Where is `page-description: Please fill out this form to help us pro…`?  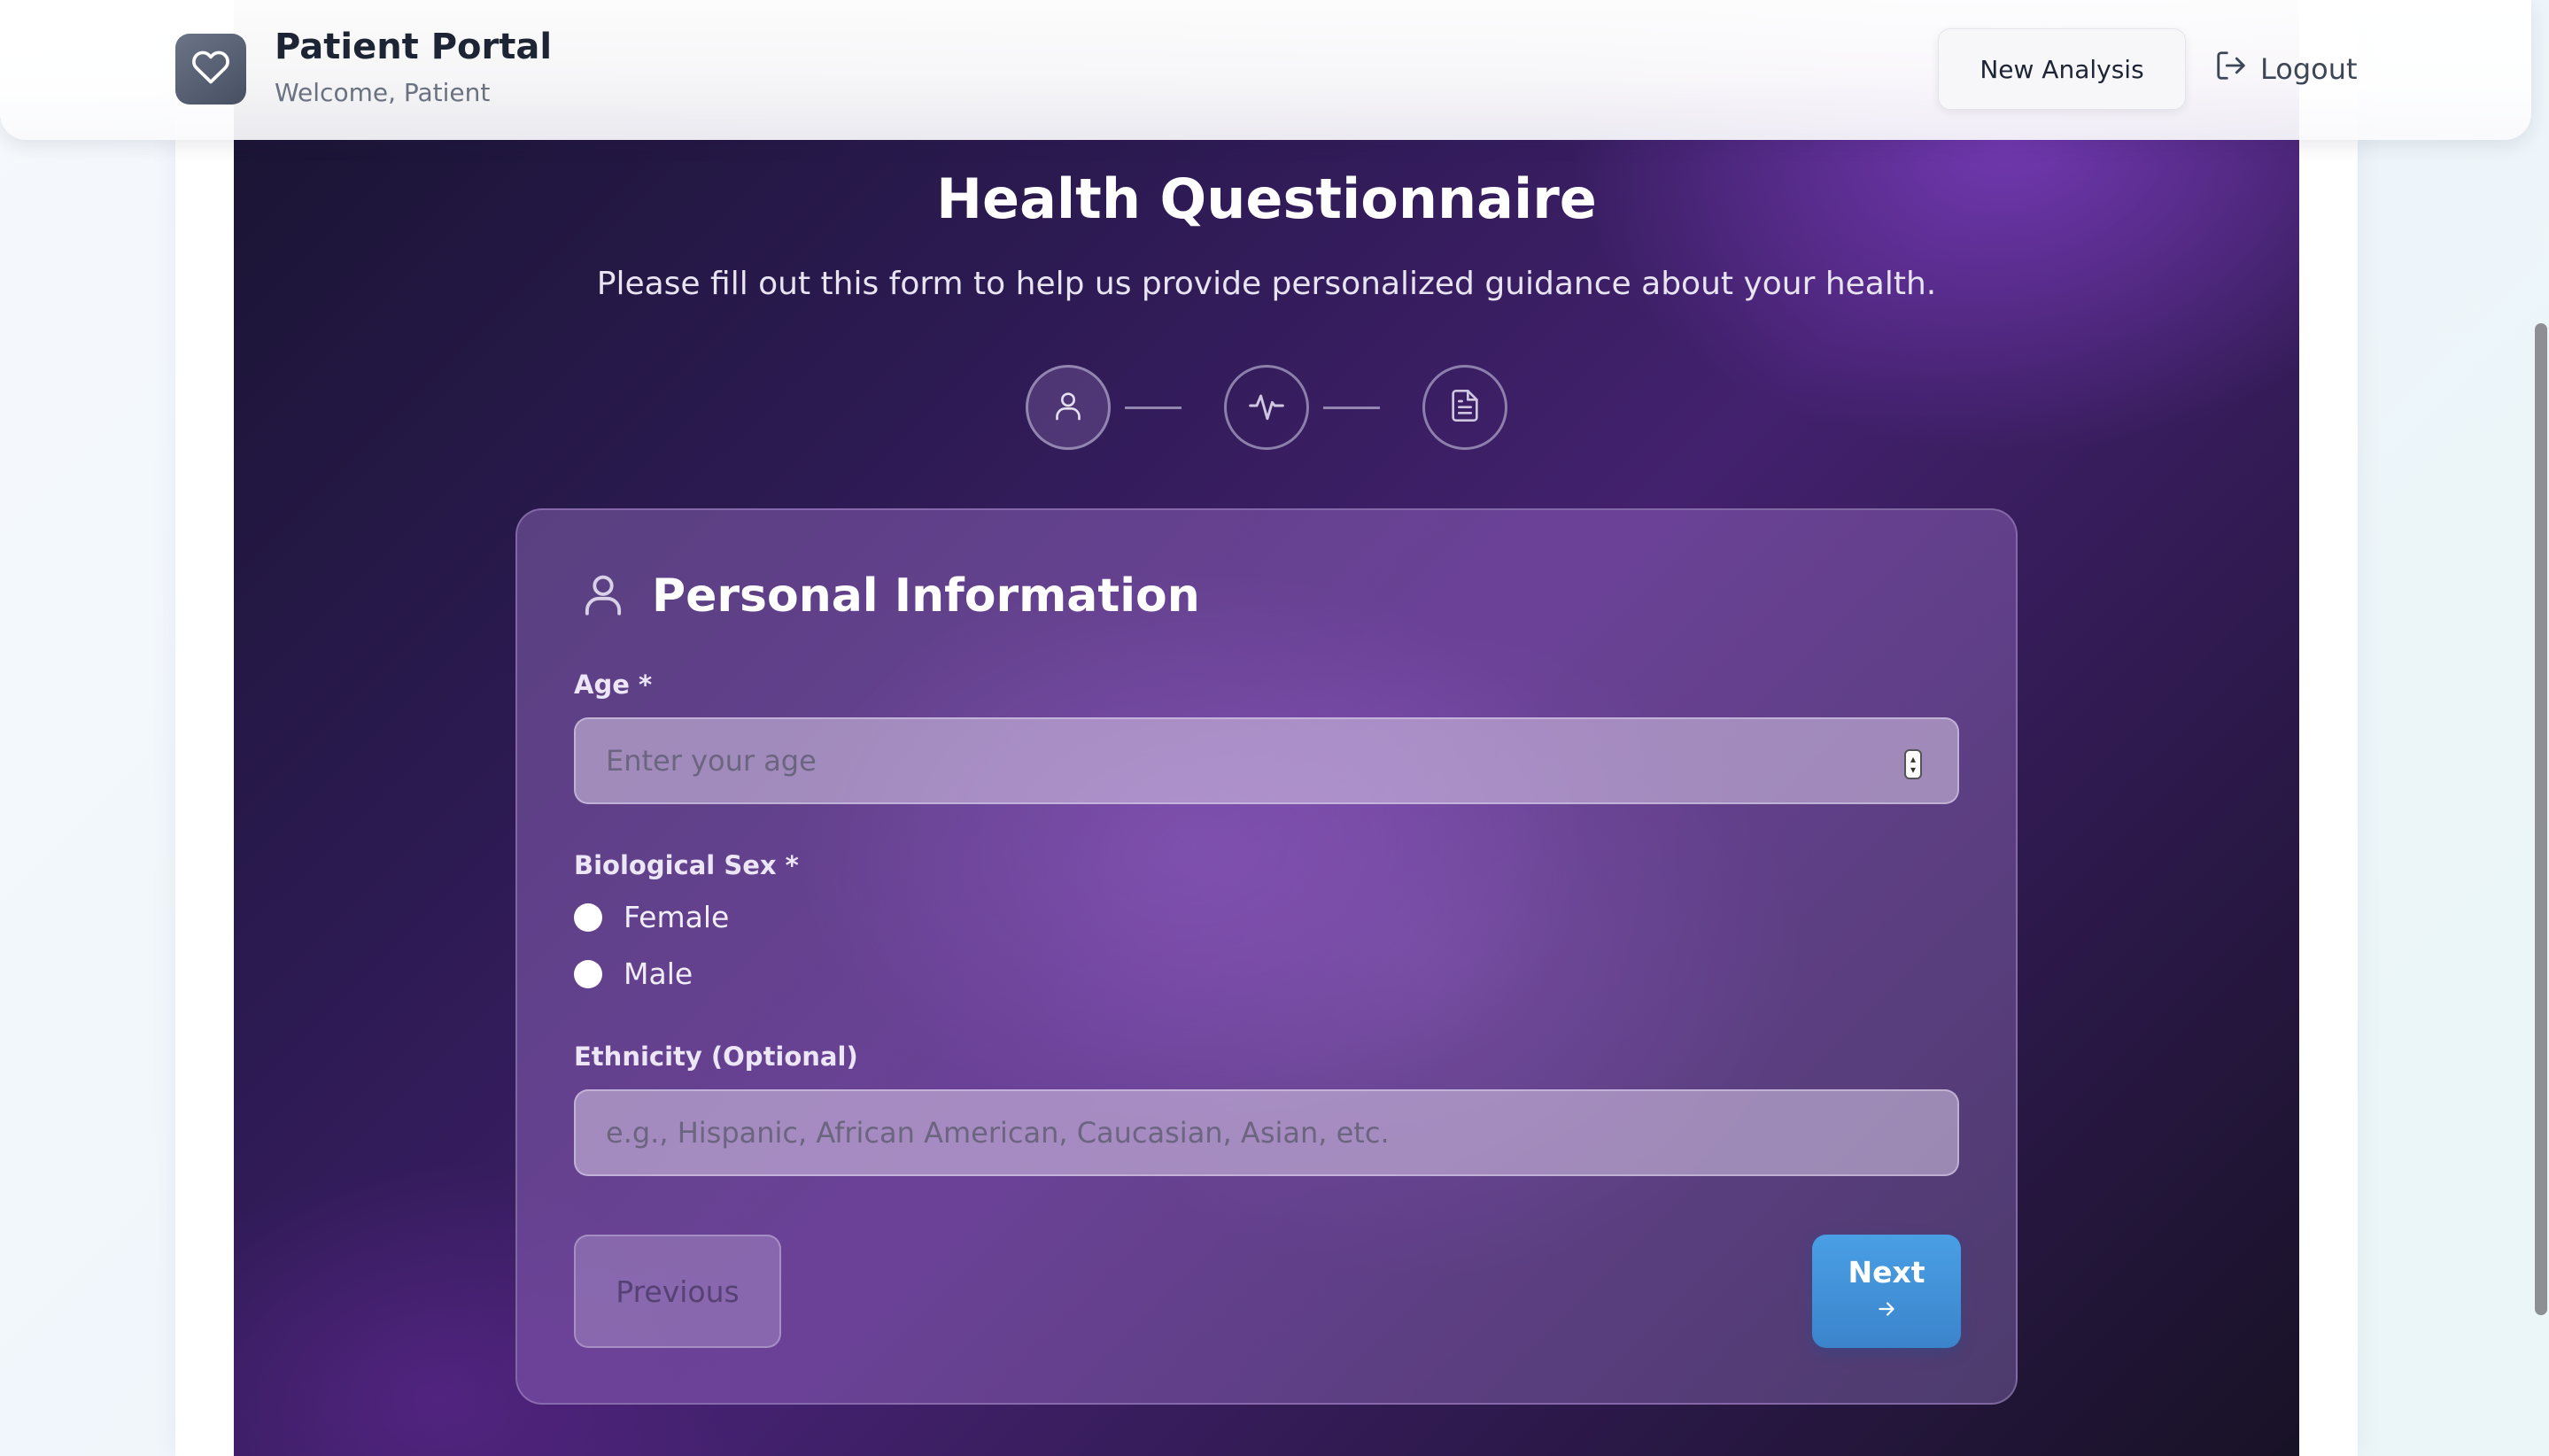 page-description: Please fill out this form to help us pro… is located at coordinates (1267, 284).